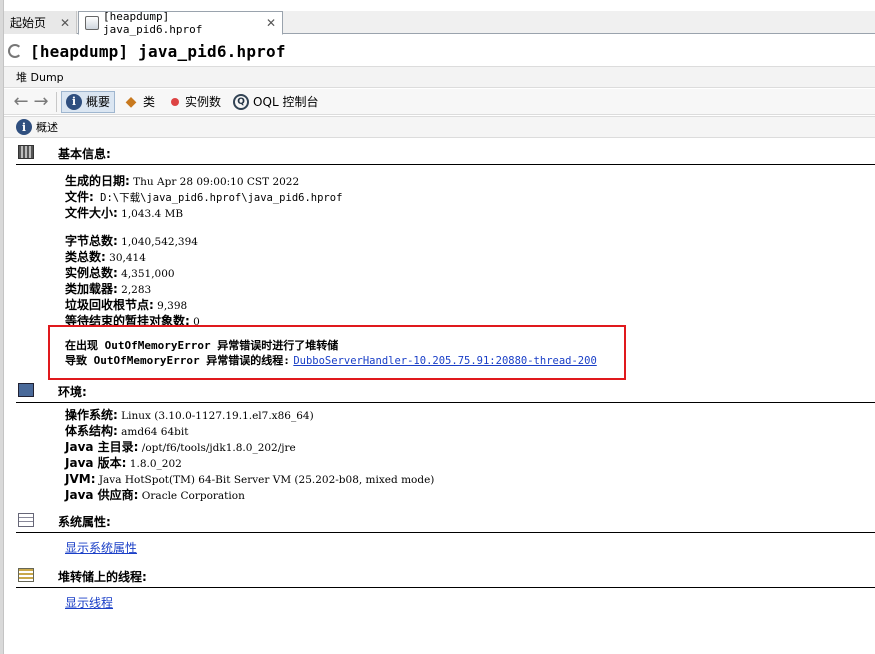 The width and height of the screenshot is (875, 654). What do you see at coordinates (65, 23) in the screenshot?
I see `tab-start-page-close-icon: ✕` at bounding box center [65, 23].